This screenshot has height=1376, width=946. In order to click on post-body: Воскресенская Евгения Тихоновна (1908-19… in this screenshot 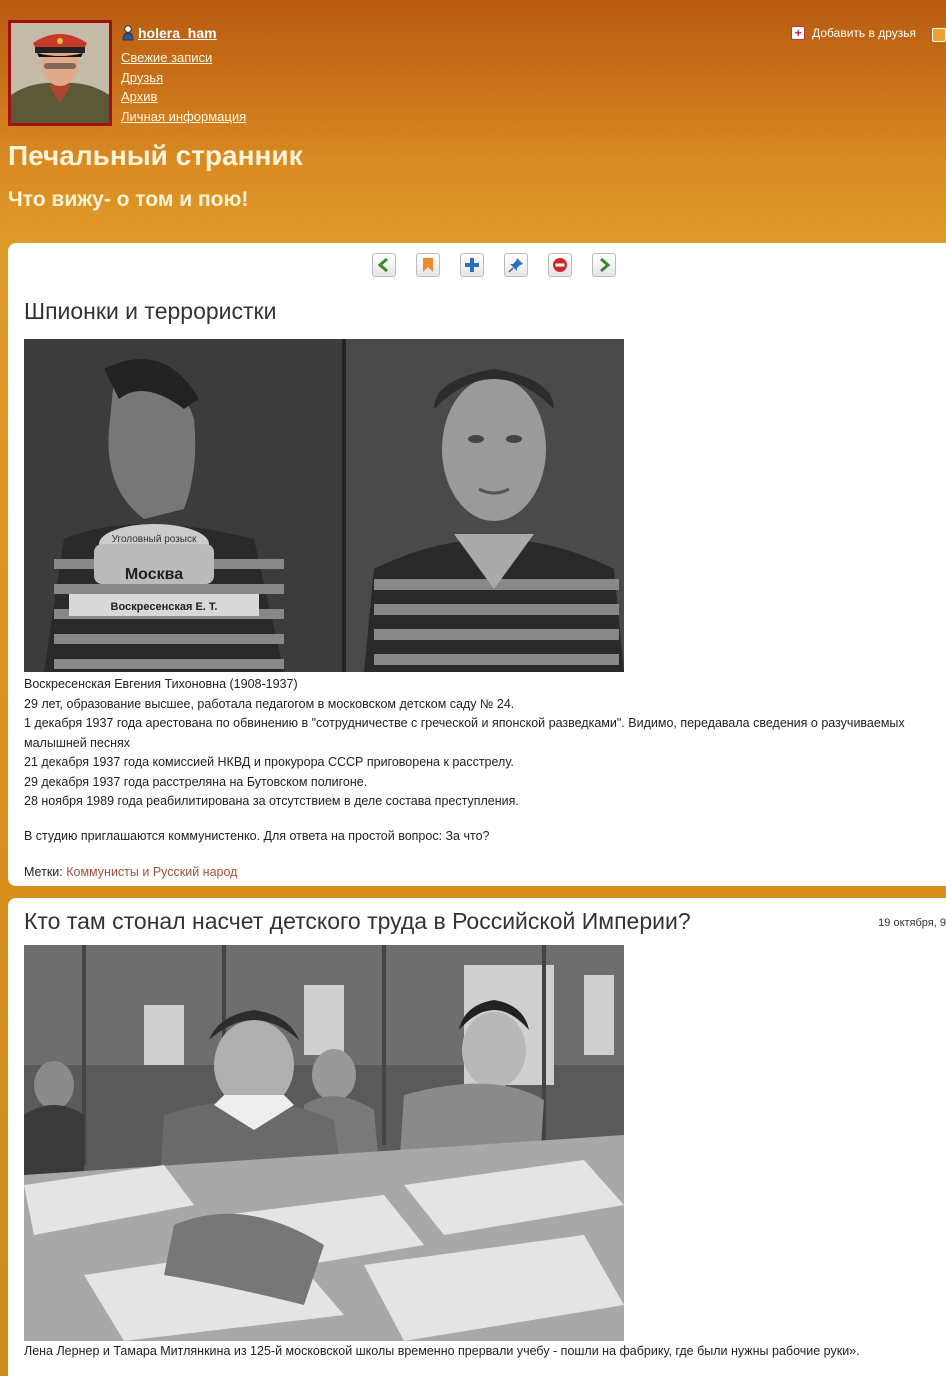, I will do `click(485, 760)`.